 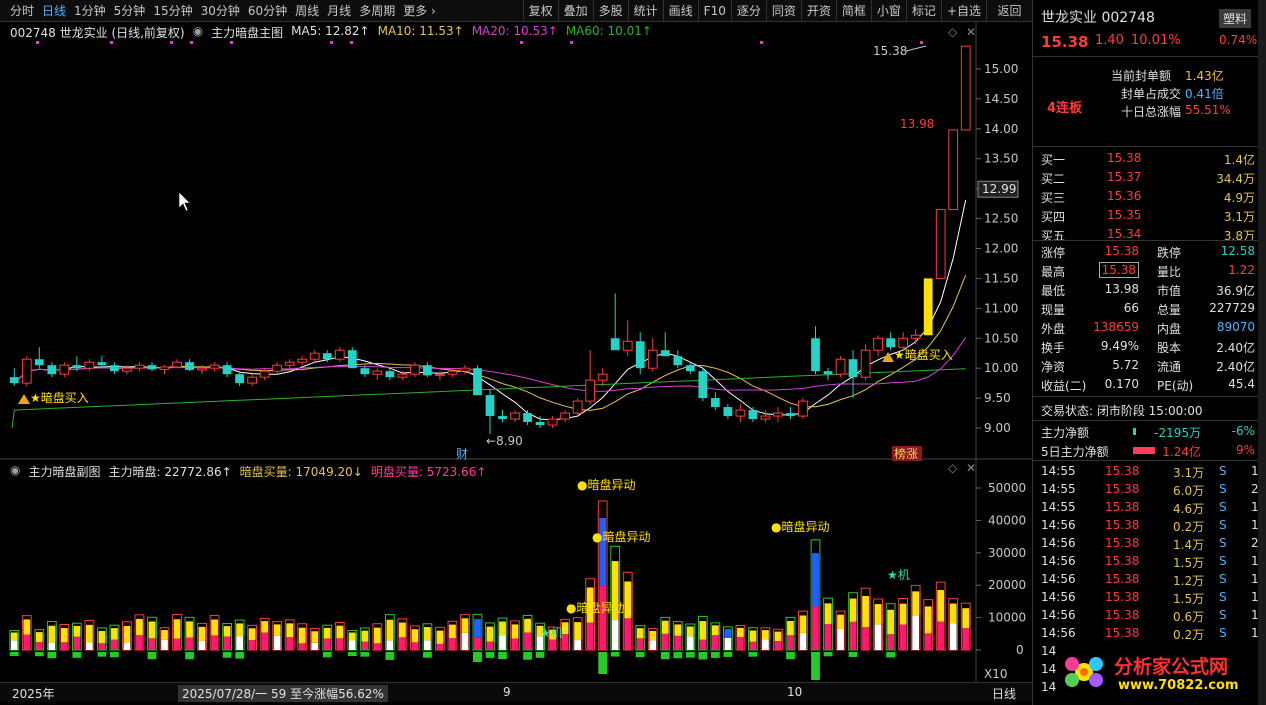 What do you see at coordinates (818, 11) in the screenshot?
I see `tool-button-8: 开资` at bounding box center [818, 11].